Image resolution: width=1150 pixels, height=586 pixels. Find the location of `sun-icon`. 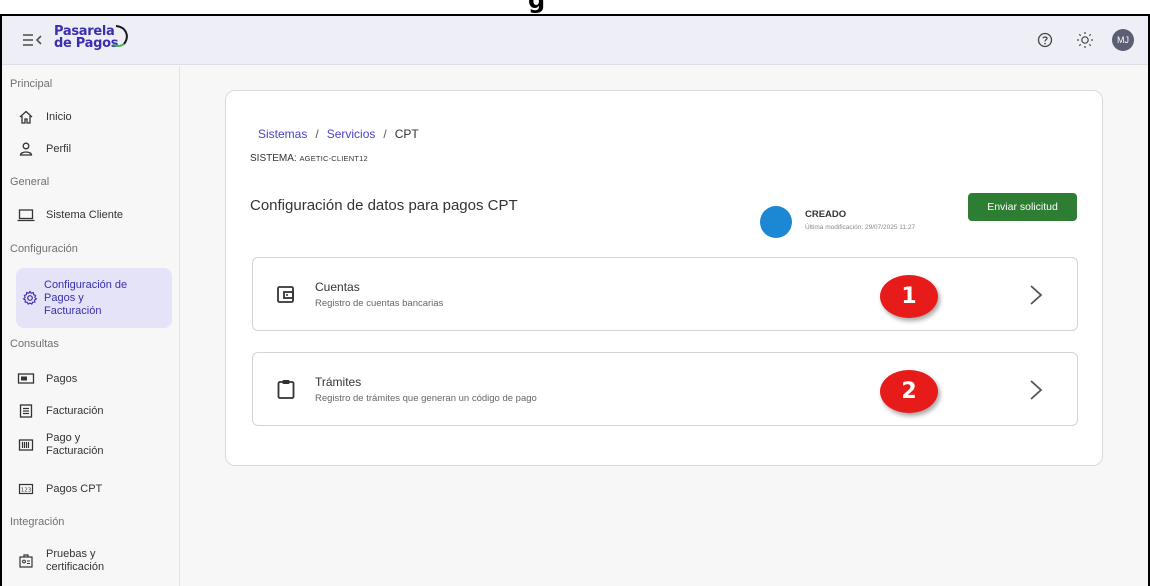

sun-icon is located at coordinates (1085, 40).